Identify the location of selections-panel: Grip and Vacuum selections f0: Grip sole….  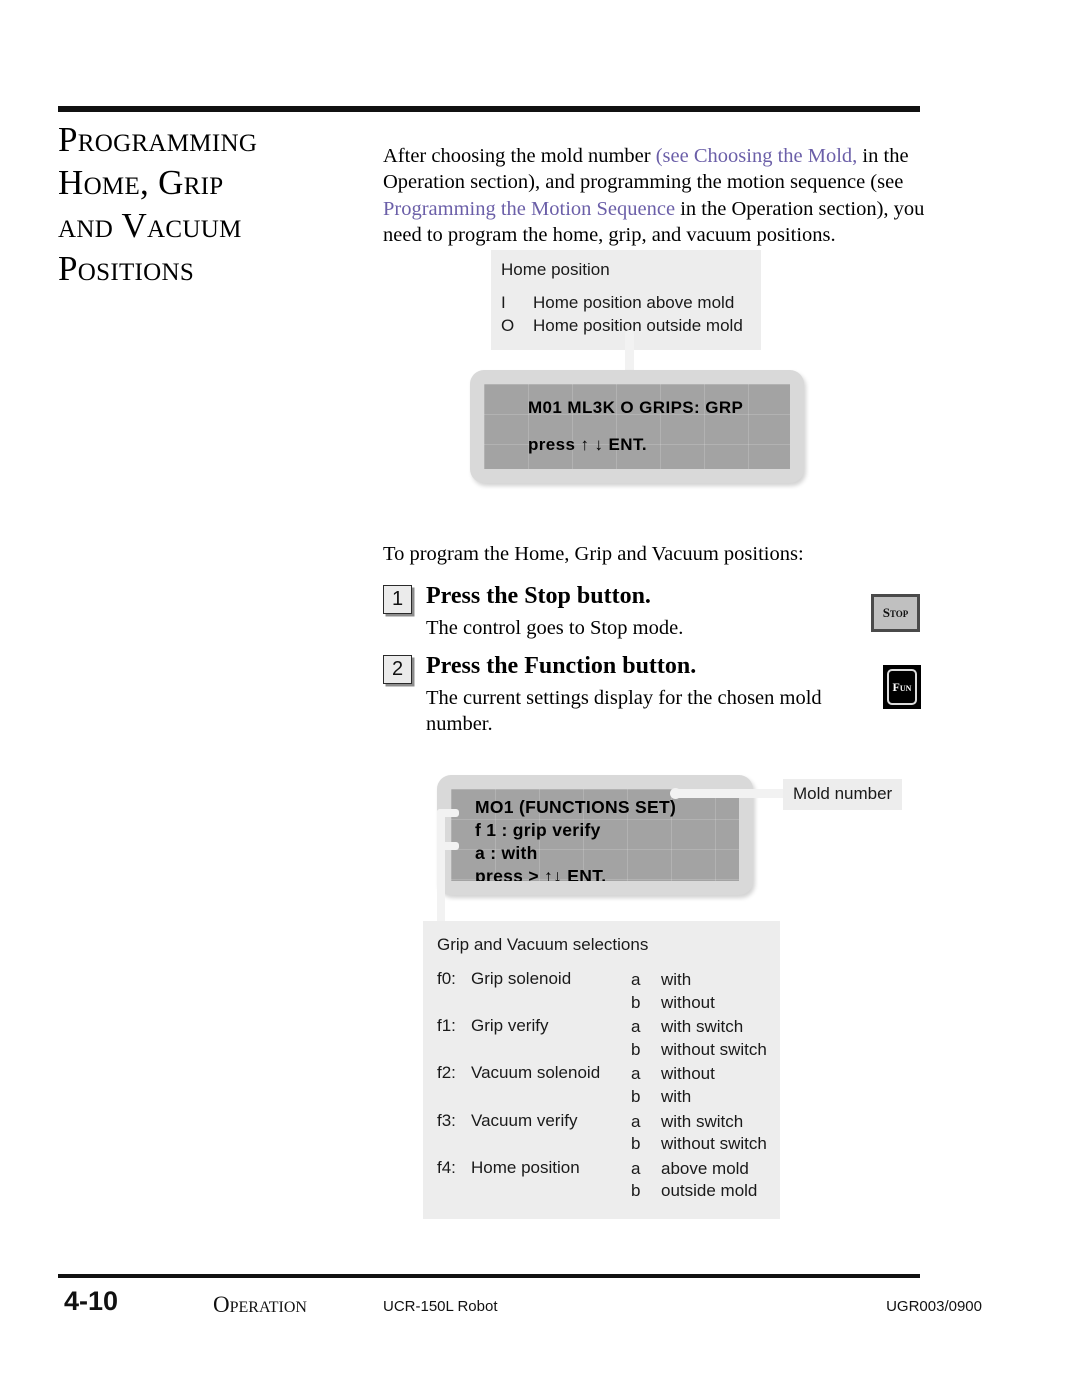
(601, 1070).